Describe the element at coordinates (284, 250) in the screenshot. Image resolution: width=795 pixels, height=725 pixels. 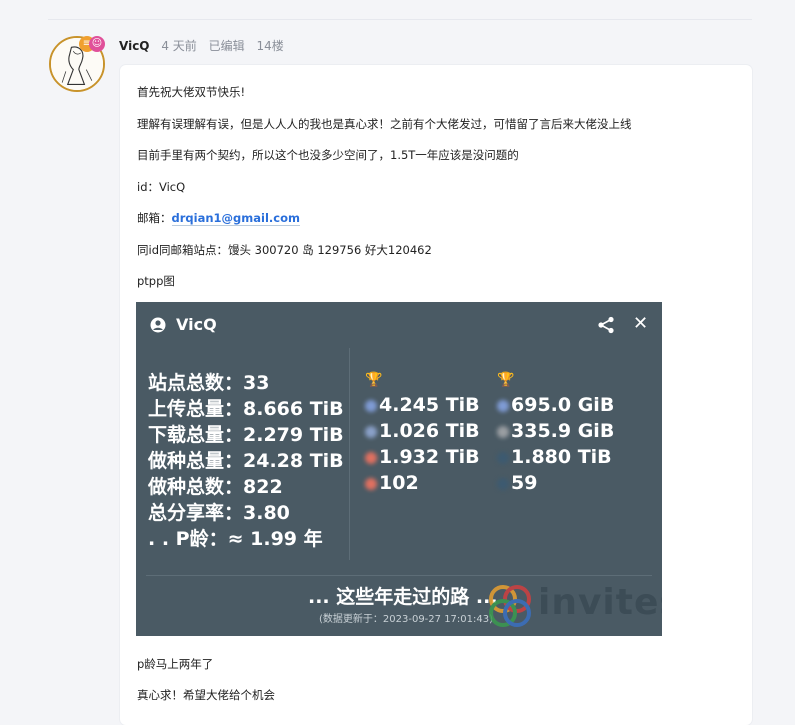
I see `paragraph: 同id同邮箱站点：馒头 300720 岛 129756 好大120462` at that location.